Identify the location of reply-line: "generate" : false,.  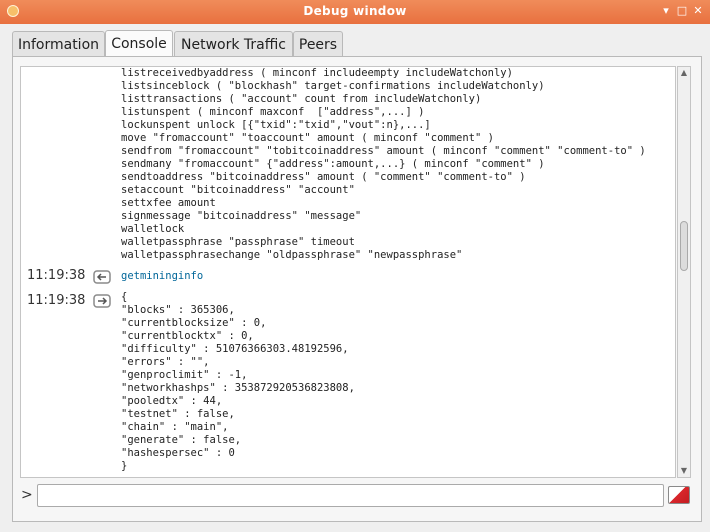
(181, 440).